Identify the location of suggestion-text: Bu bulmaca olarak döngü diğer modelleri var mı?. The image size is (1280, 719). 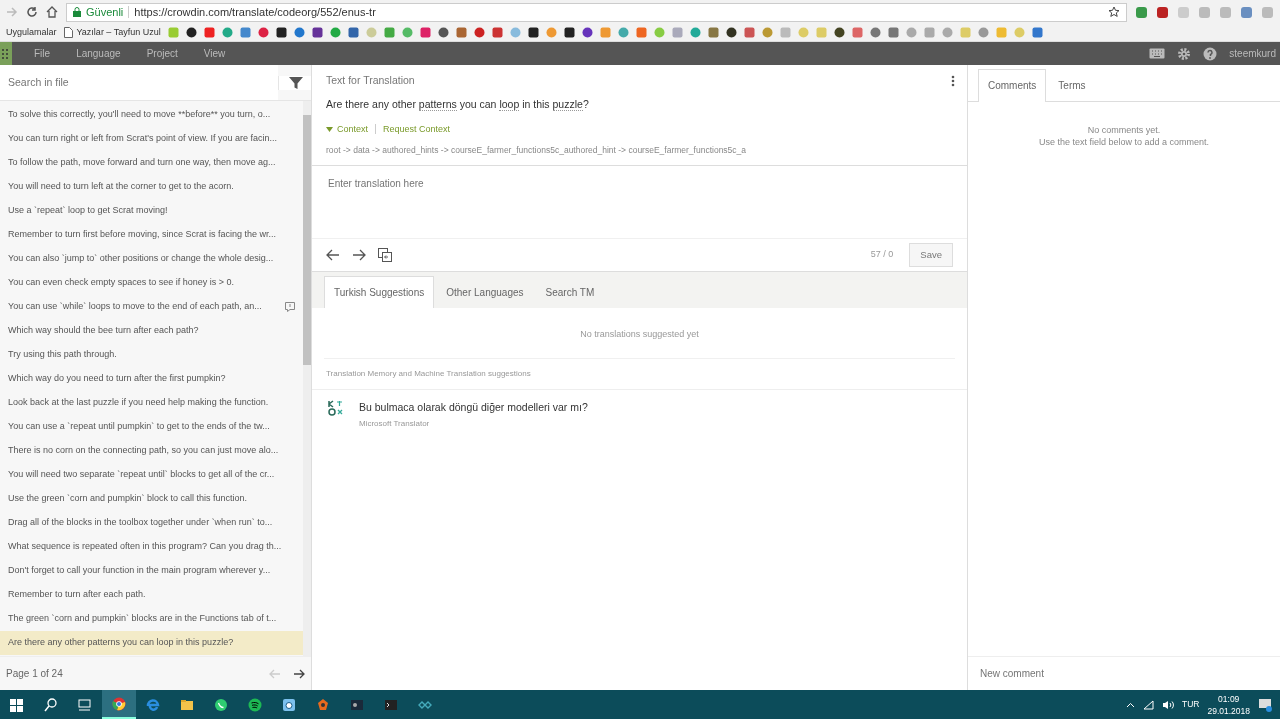
(473, 407).